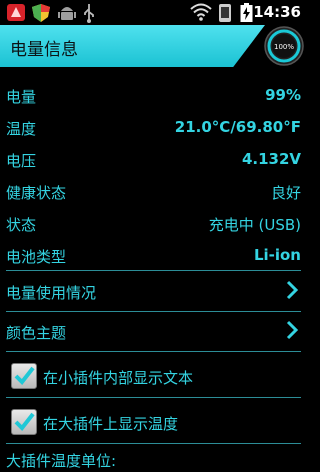 The image size is (320, 472). I want to click on voltage-value: 4.132V, so click(271, 159).